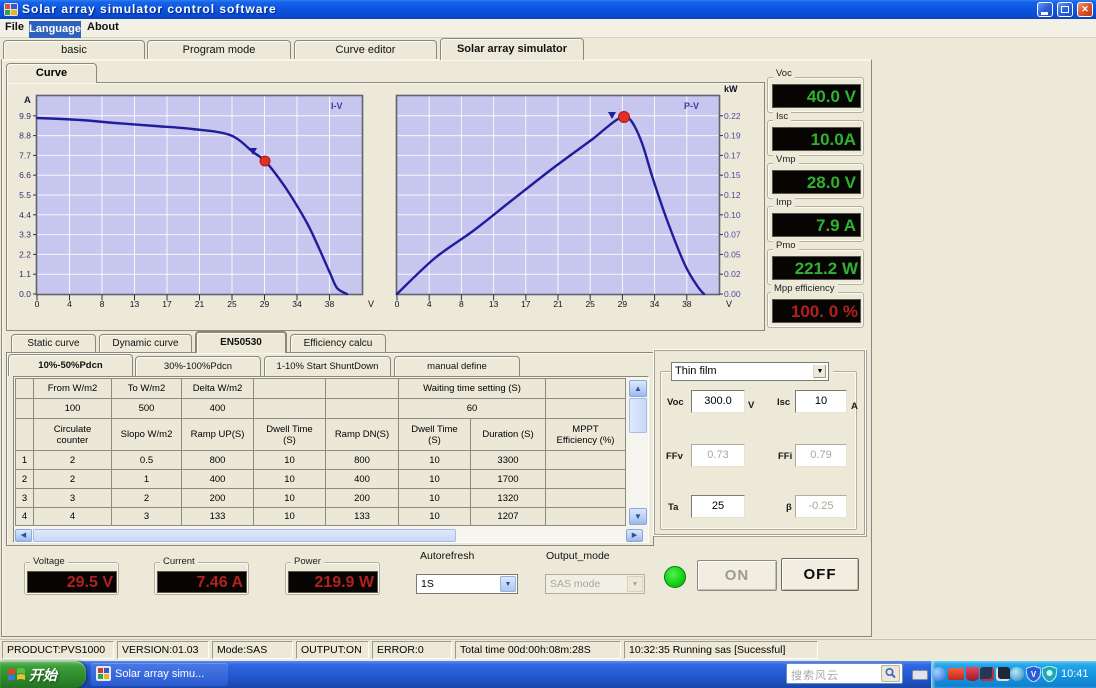 The width and height of the screenshot is (1096, 688). What do you see at coordinates (25, 155) in the screenshot?
I see `svg-text: 7.7` at bounding box center [25, 155].